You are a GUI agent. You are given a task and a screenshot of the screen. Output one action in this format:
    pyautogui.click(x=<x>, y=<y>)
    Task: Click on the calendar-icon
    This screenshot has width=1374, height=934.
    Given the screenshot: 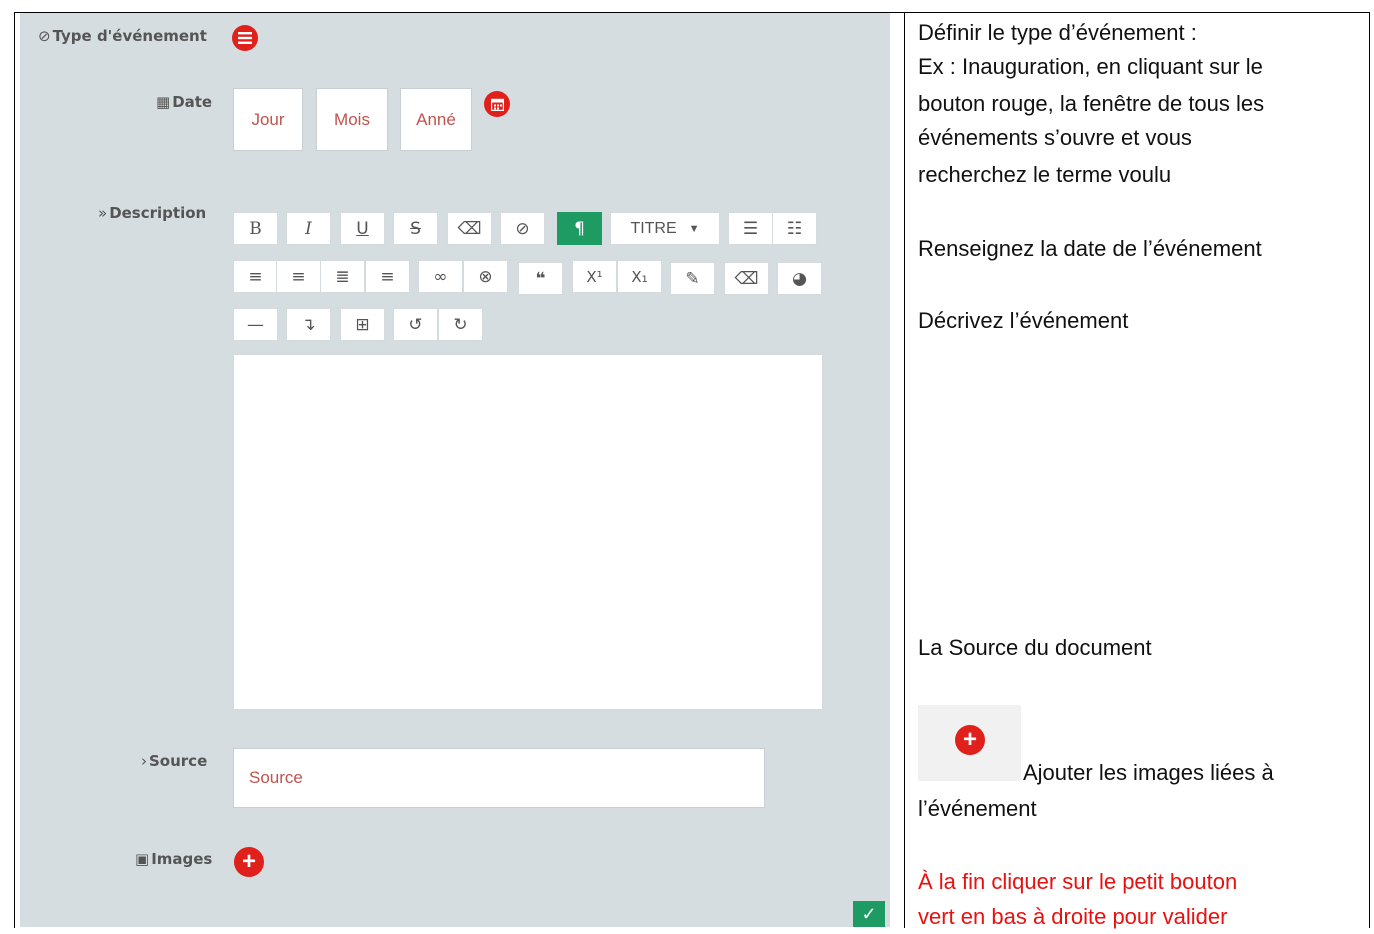 What is the action you would take?
    pyautogui.click(x=497, y=104)
    